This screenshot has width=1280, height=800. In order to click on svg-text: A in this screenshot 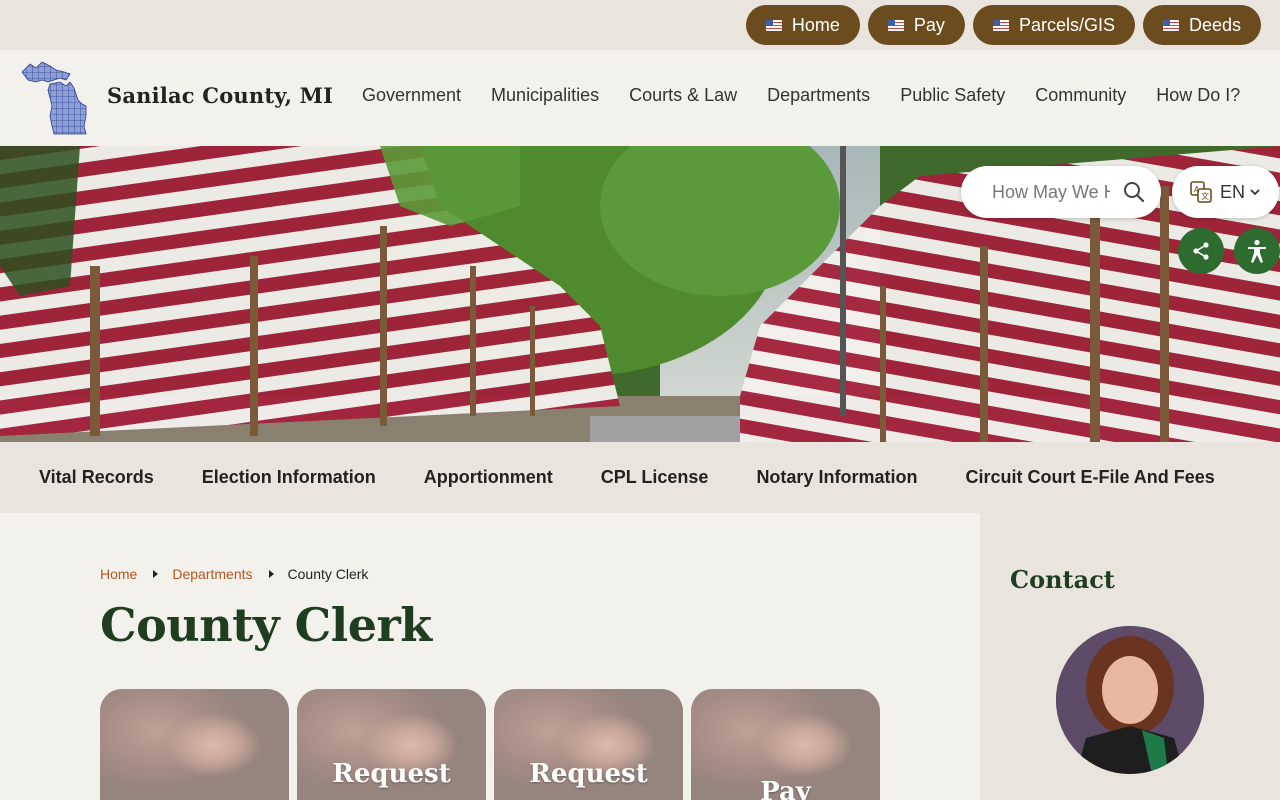, I will do `click(1197, 189)`.